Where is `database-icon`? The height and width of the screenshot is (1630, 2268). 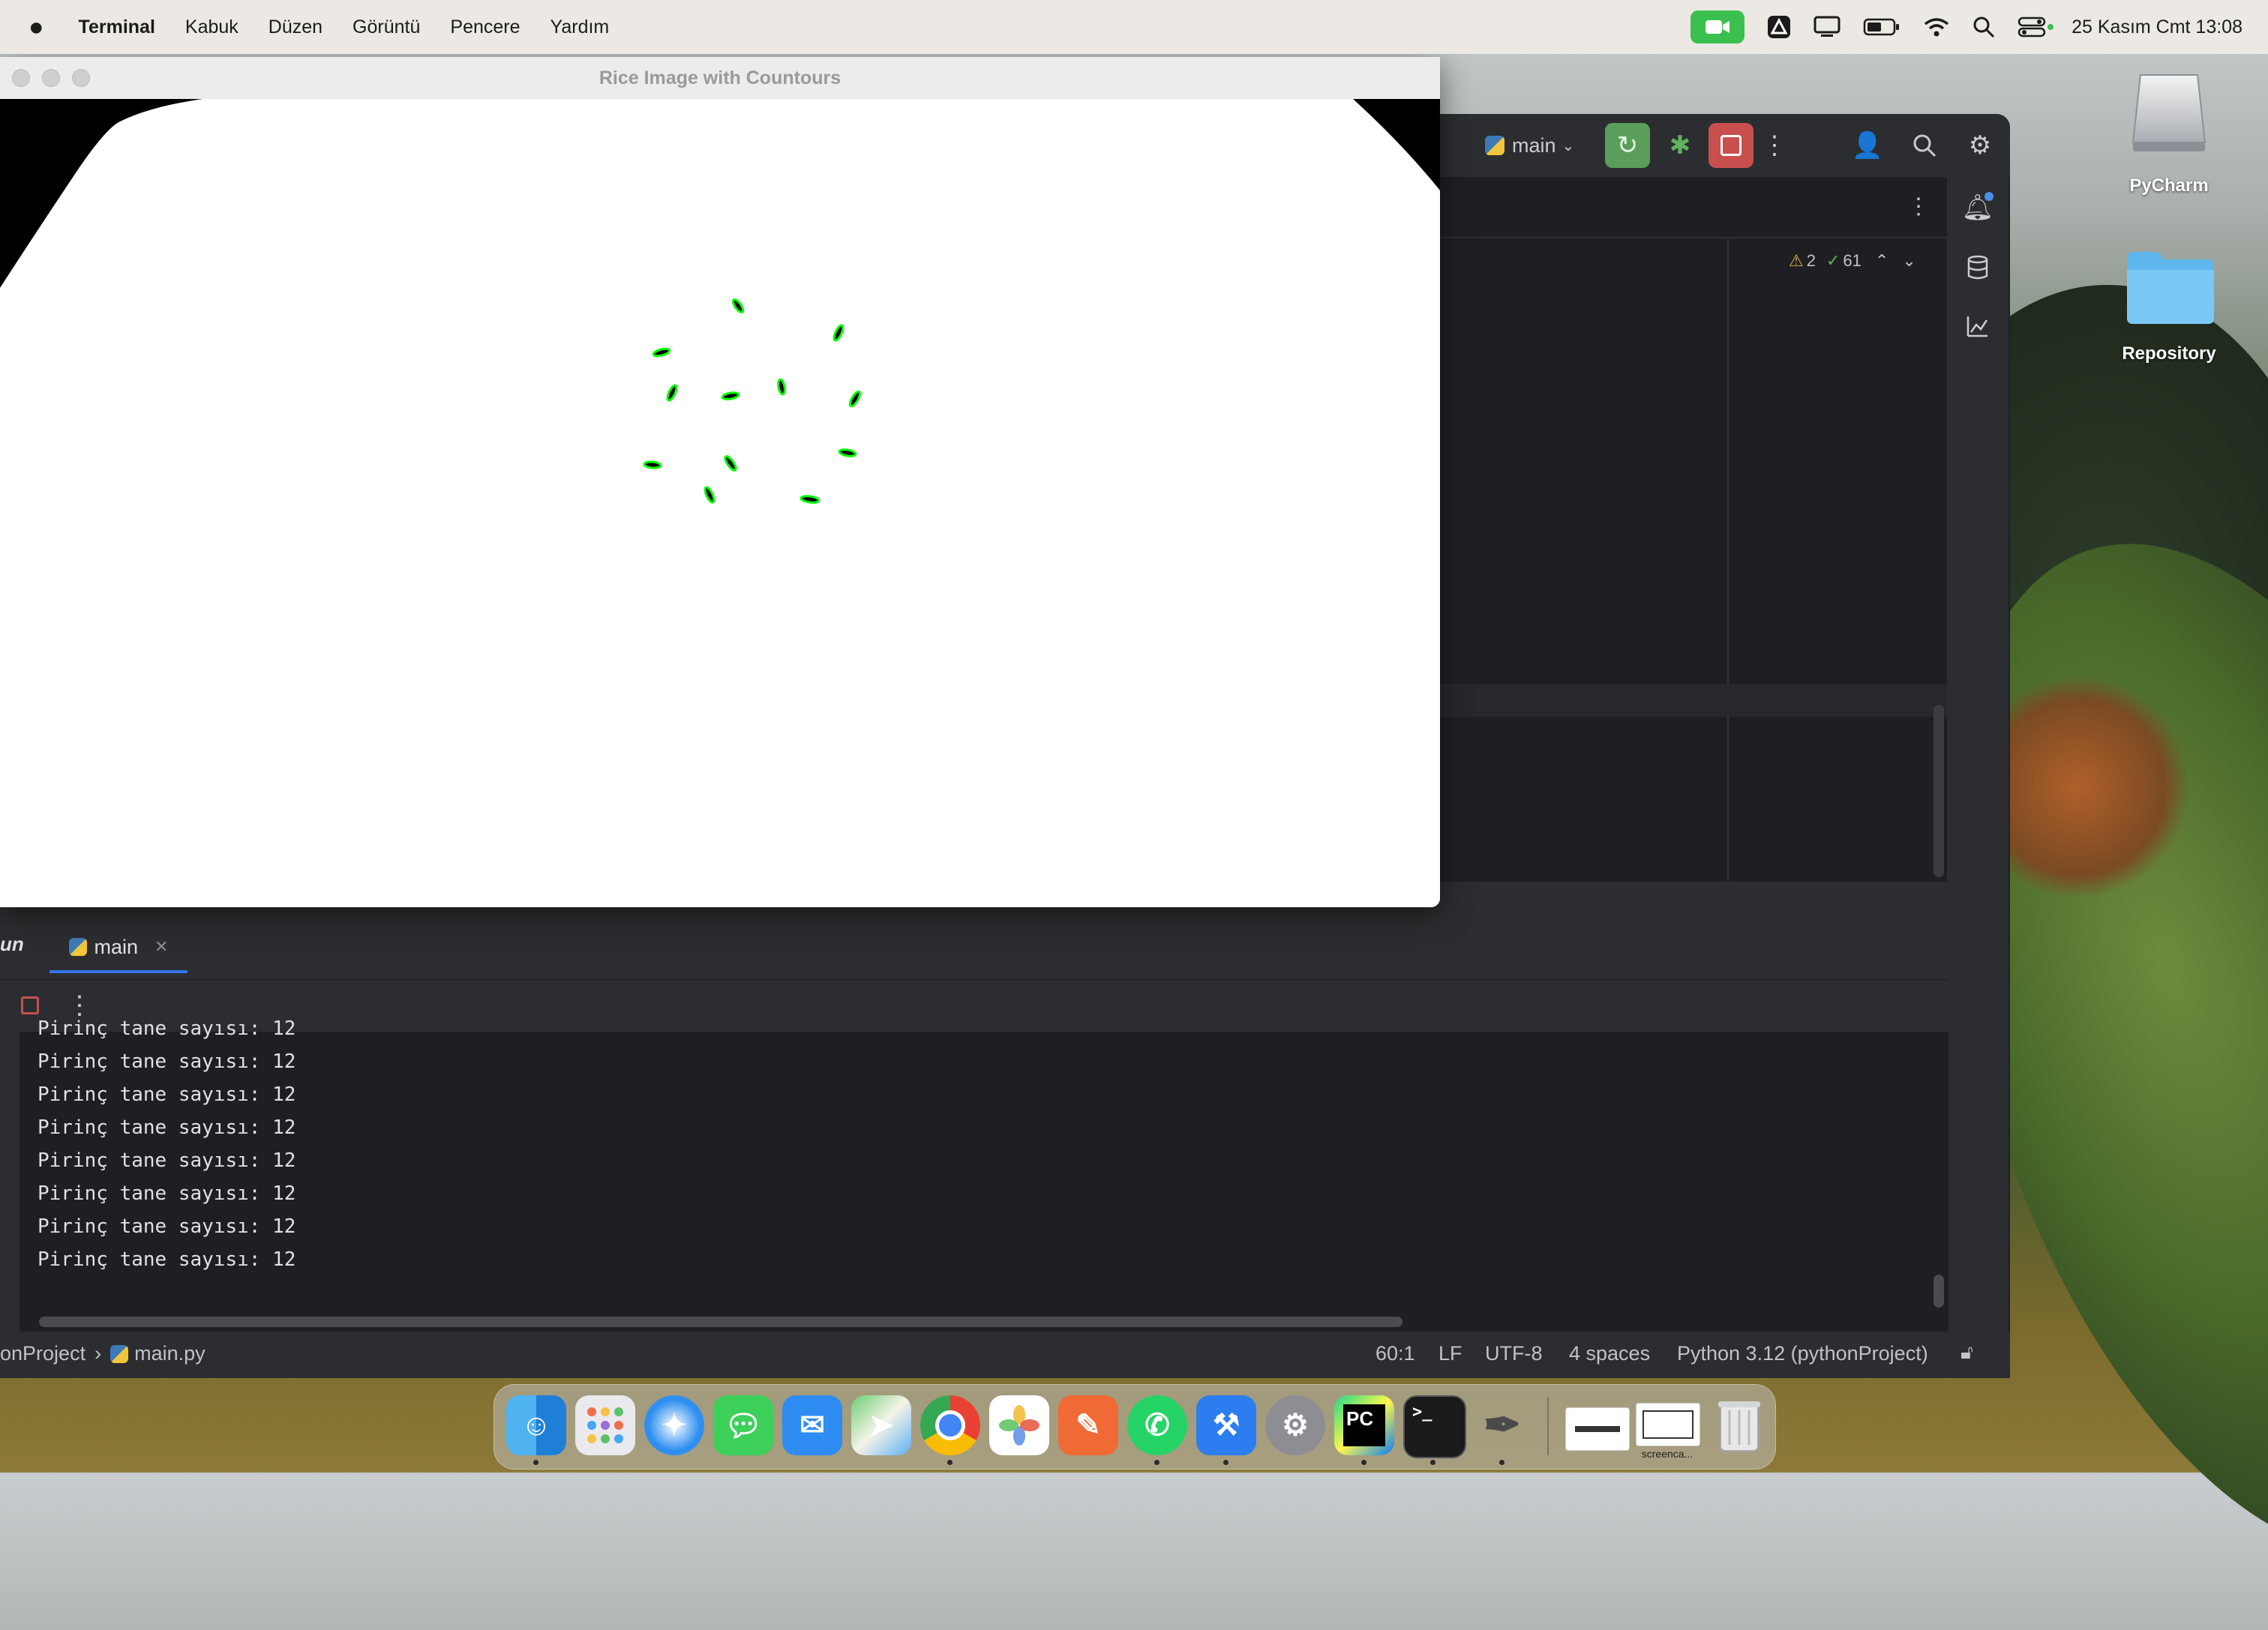
database-icon is located at coordinates (1977, 267).